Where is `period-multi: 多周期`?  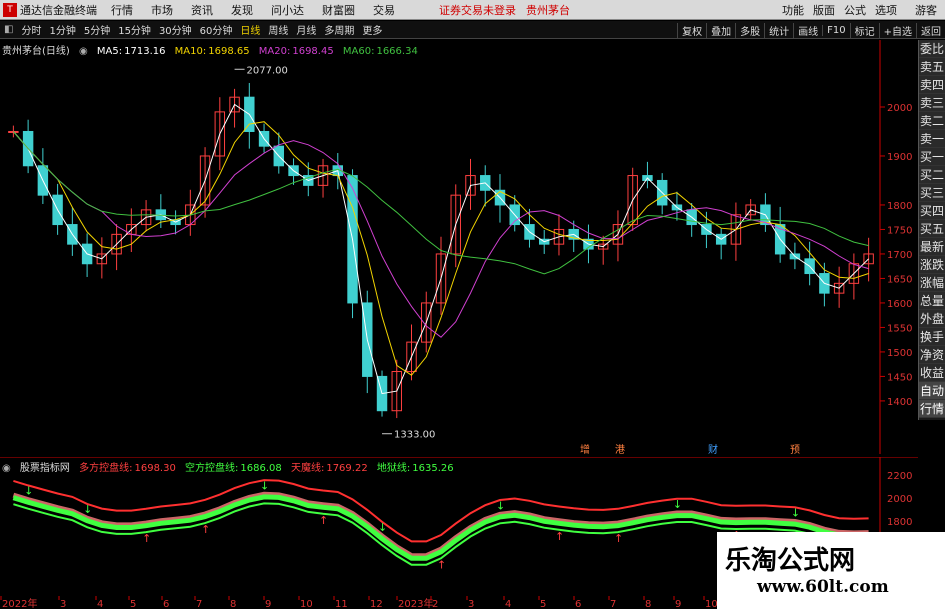
period-multi: 多周期 is located at coordinates (339, 29).